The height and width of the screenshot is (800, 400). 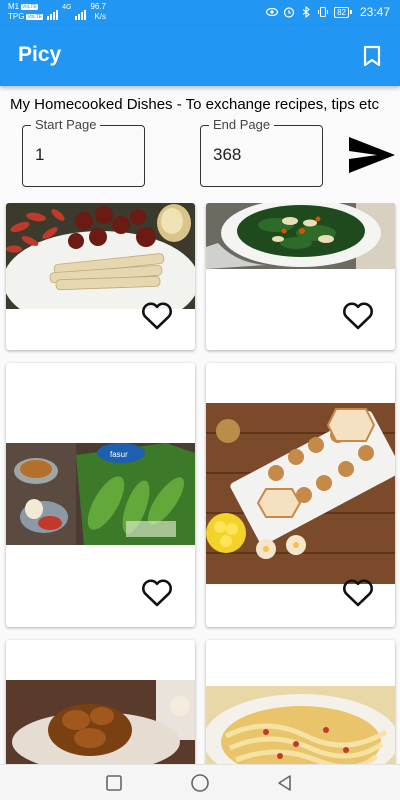 I want to click on carriers: M1 VoLTE TPG VoLTE, so click(x=26, y=12).